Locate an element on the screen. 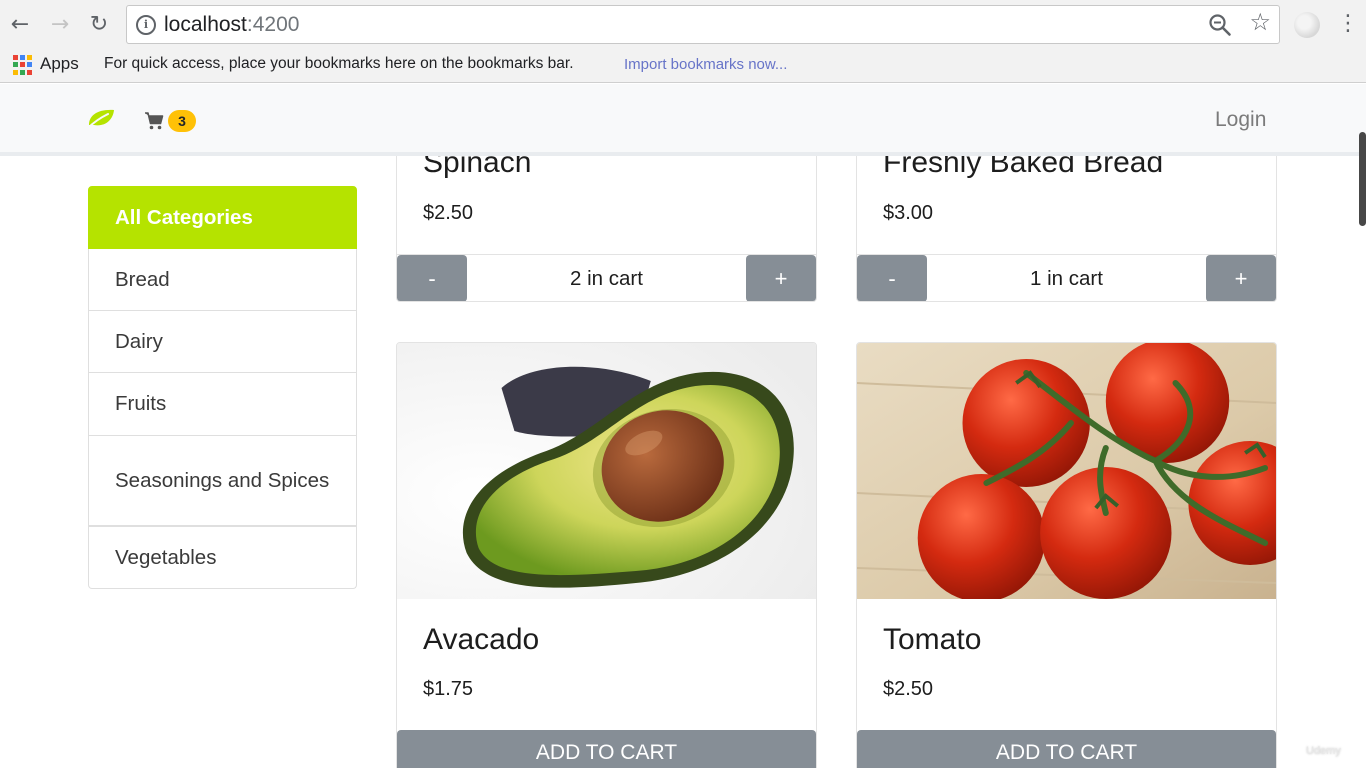 The height and width of the screenshot is (768, 1366). login-link: Login is located at coordinates (1240, 120).